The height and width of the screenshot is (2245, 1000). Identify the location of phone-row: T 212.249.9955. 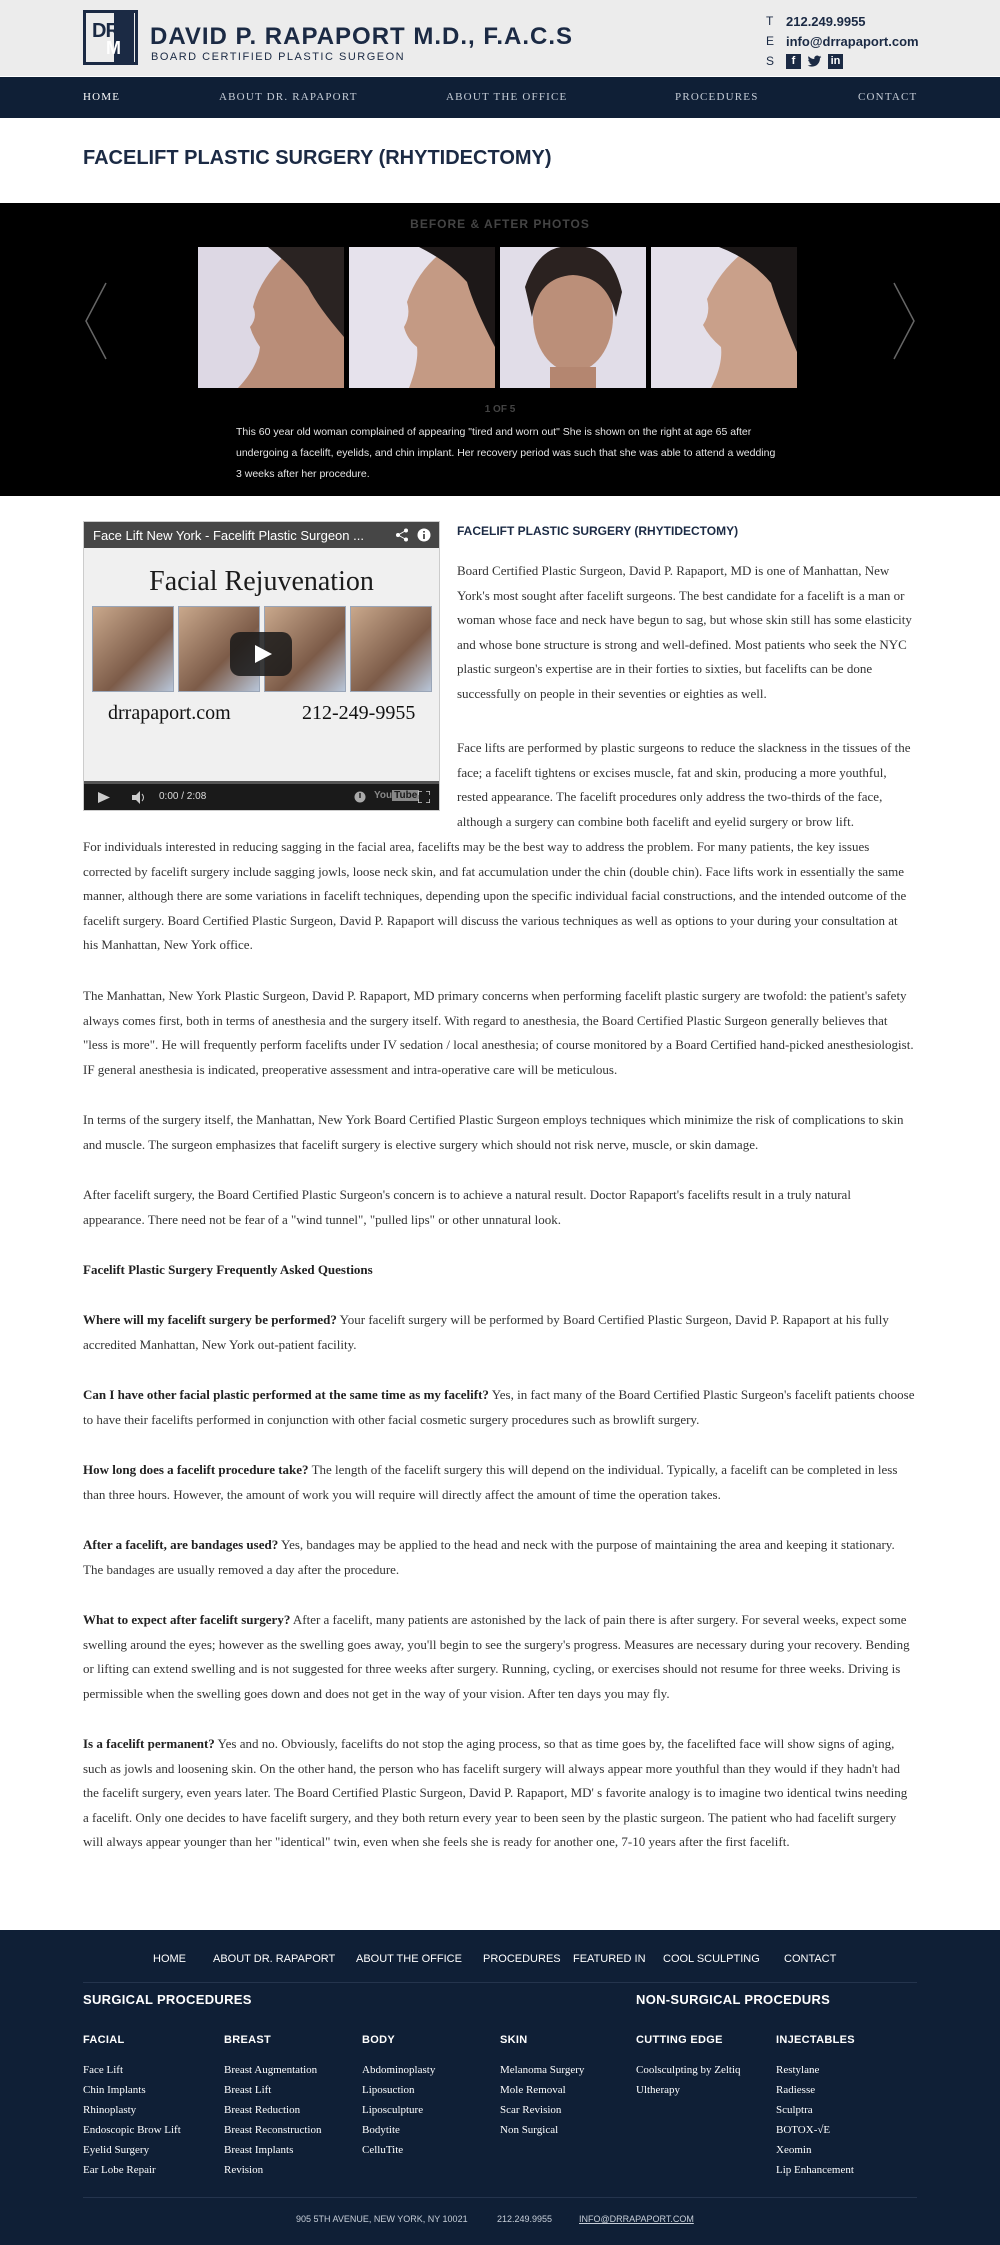
(842, 21).